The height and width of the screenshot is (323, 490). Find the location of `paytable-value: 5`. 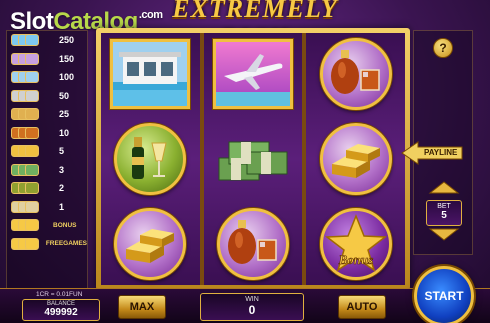

paytable-value: 5 is located at coordinates (62, 151).